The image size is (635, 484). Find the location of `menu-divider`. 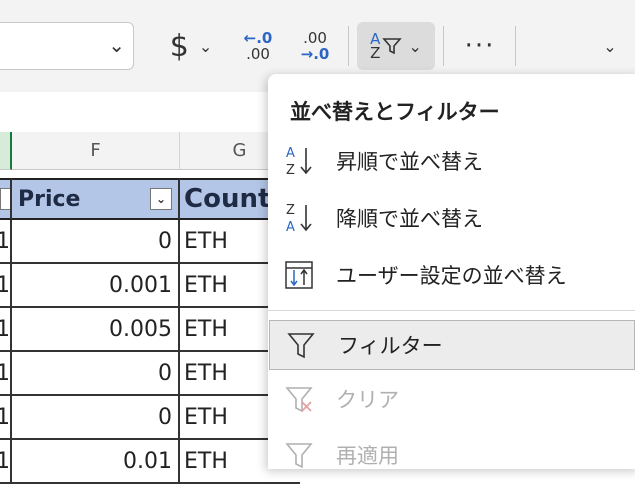

menu-divider is located at coordinates (451, 310).